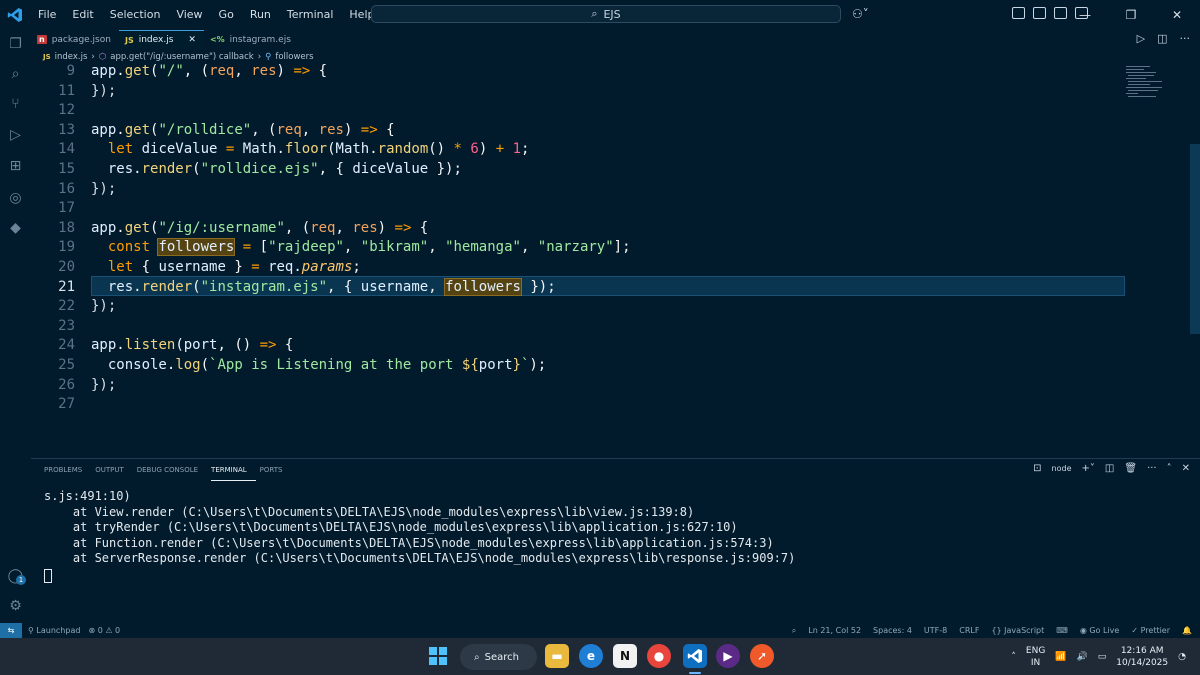  I want to click on explorer-icon: ❐, so click(15, 44).